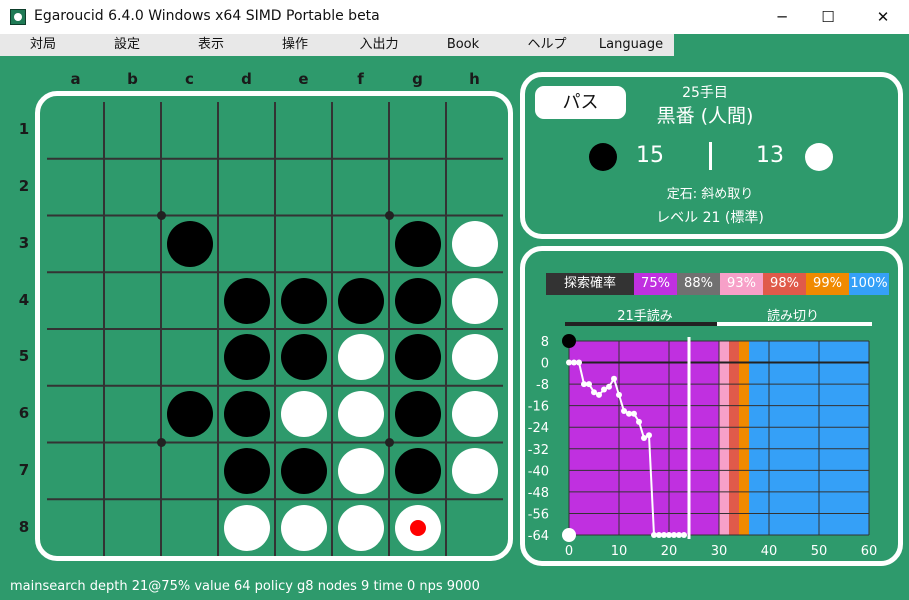 The width and height of the screenshot is (909, 600). I want to click on legend-item-75: 75%, so click(655, 284).